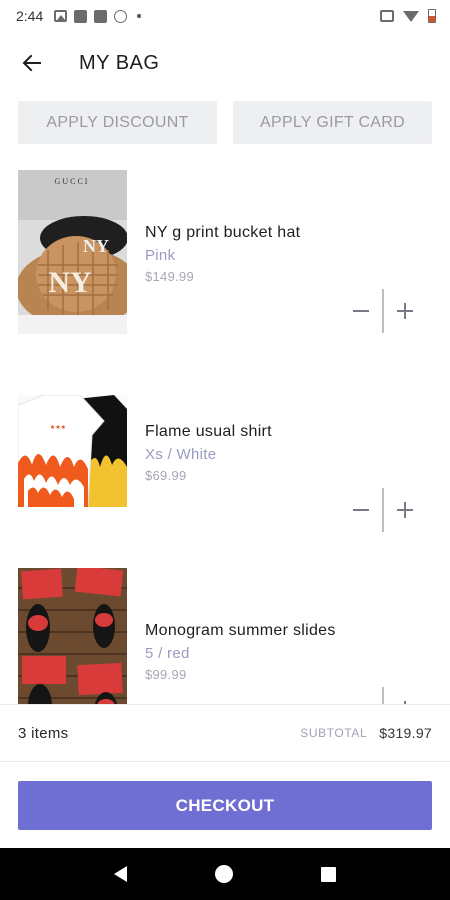  I want to click on subtotal-label: SUBTOTAL, so click(334, 733).